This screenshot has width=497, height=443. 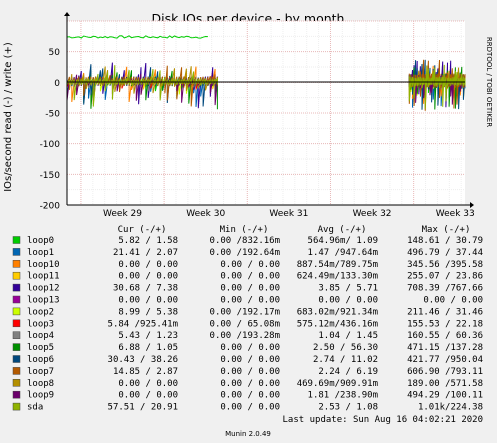 What do you see at coordinates (337, 312) in the screenshot?
I see `legend-avg-loop2: 683.02m/921.34m` at bounding box center [337, 312].